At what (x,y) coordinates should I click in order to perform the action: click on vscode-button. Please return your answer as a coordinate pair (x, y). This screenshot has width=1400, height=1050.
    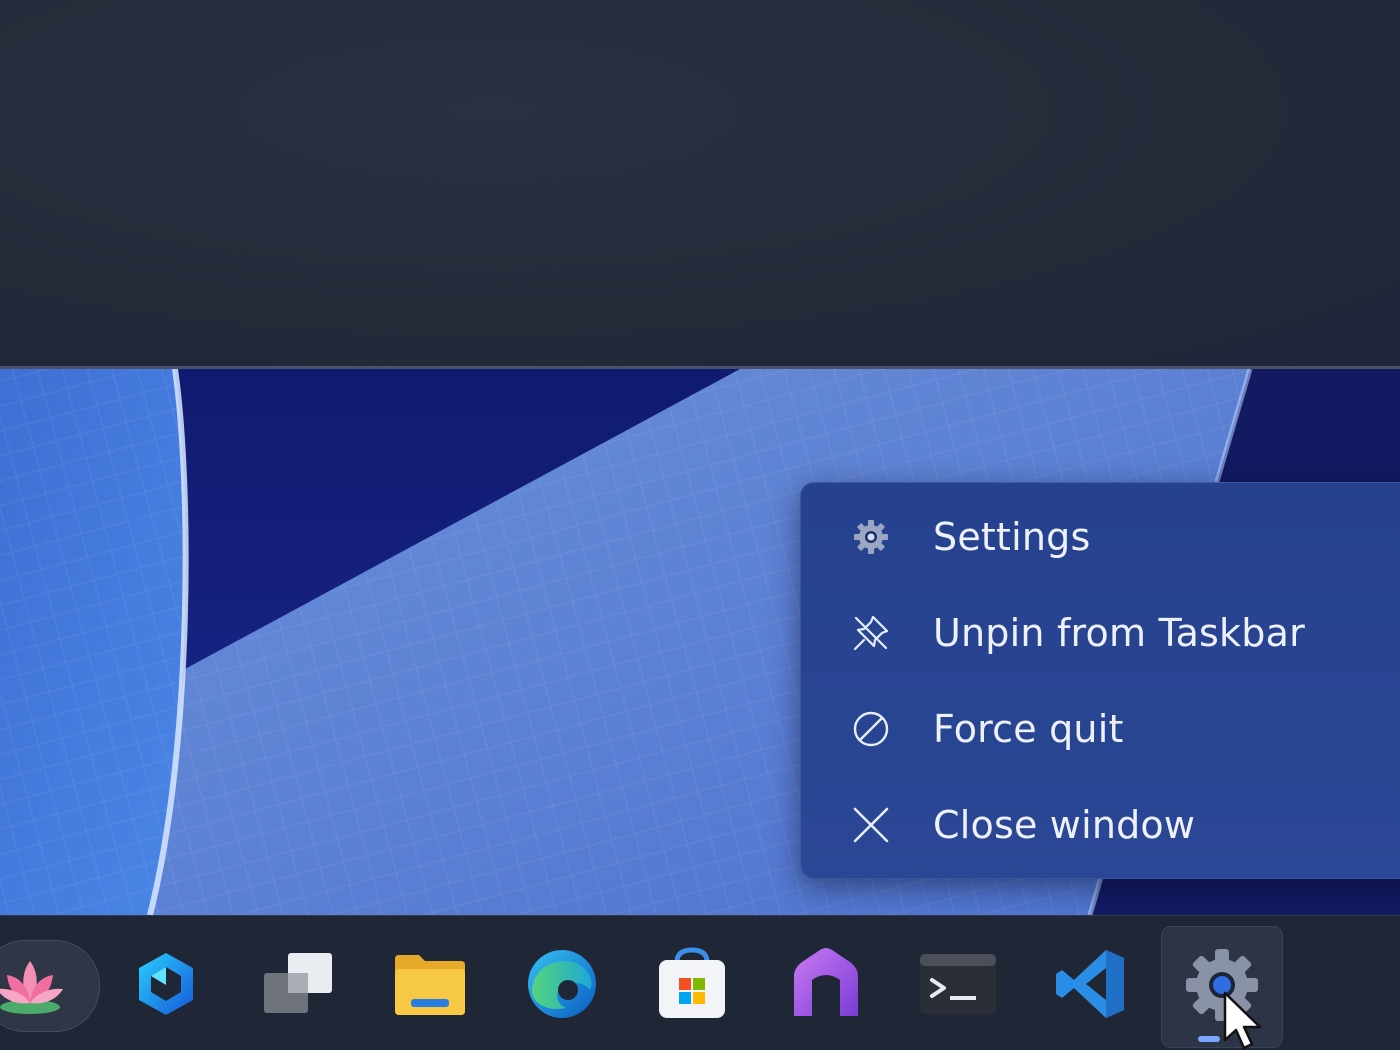
    Looking at the image, I should click on (1090, 986).